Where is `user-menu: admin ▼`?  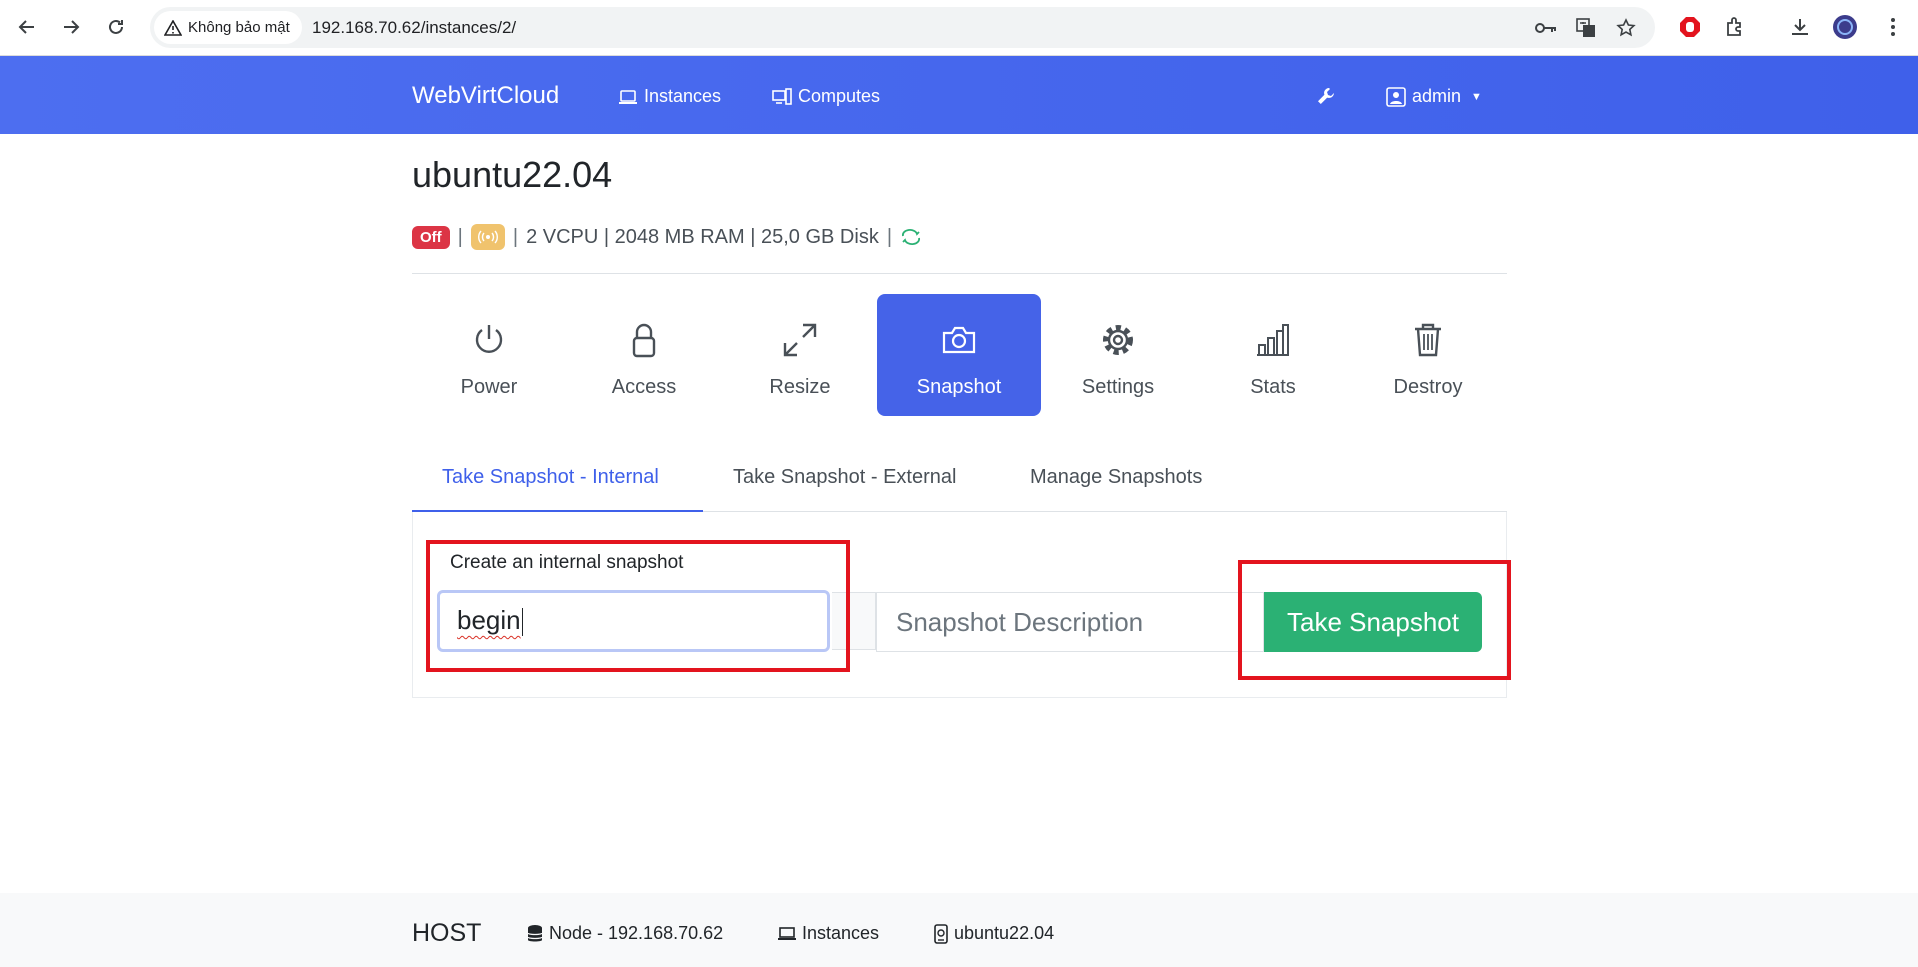 user-menu: admin ▼ is located at coordinates (1434, 96).